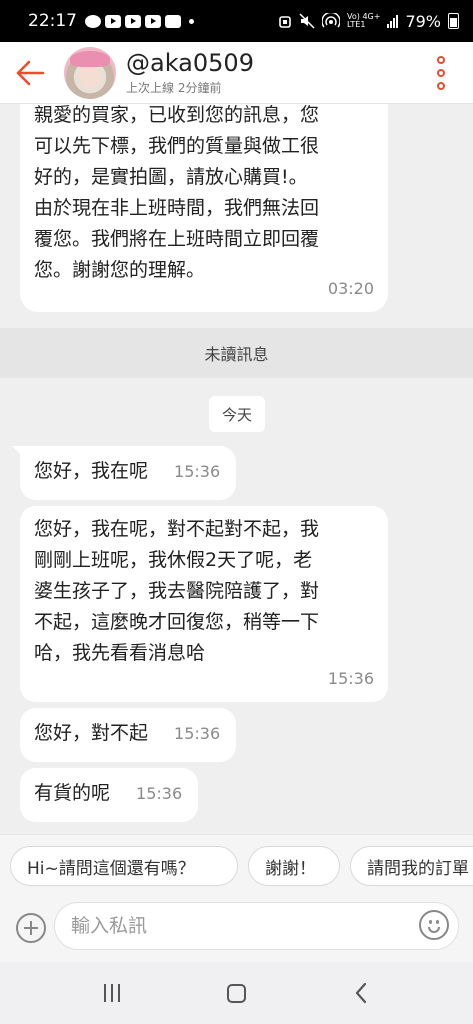  I want to click on message-bubble: 有貨的呢 15:36, so click(109, 795).